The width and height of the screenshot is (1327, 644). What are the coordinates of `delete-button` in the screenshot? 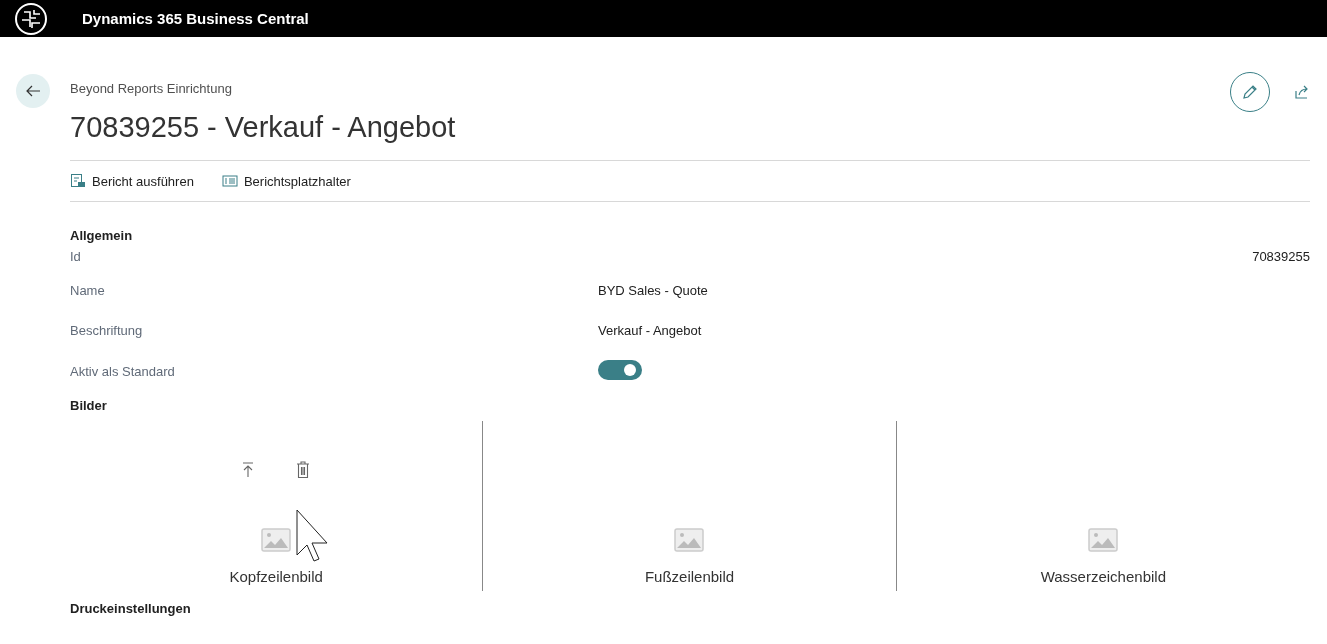 It's located at (303, 469).